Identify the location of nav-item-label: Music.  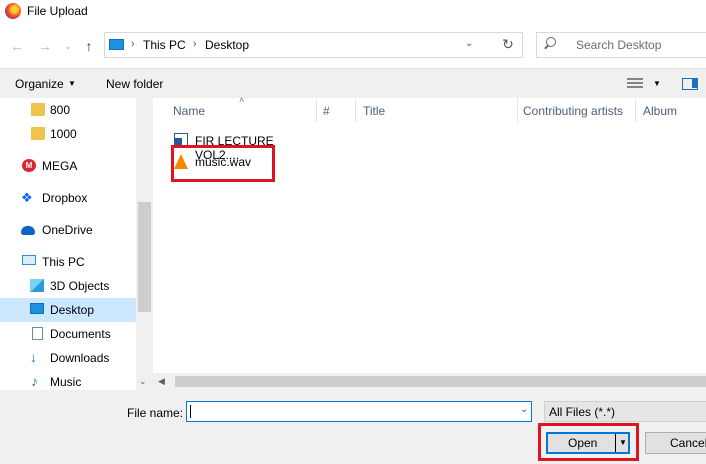
(66, 382).